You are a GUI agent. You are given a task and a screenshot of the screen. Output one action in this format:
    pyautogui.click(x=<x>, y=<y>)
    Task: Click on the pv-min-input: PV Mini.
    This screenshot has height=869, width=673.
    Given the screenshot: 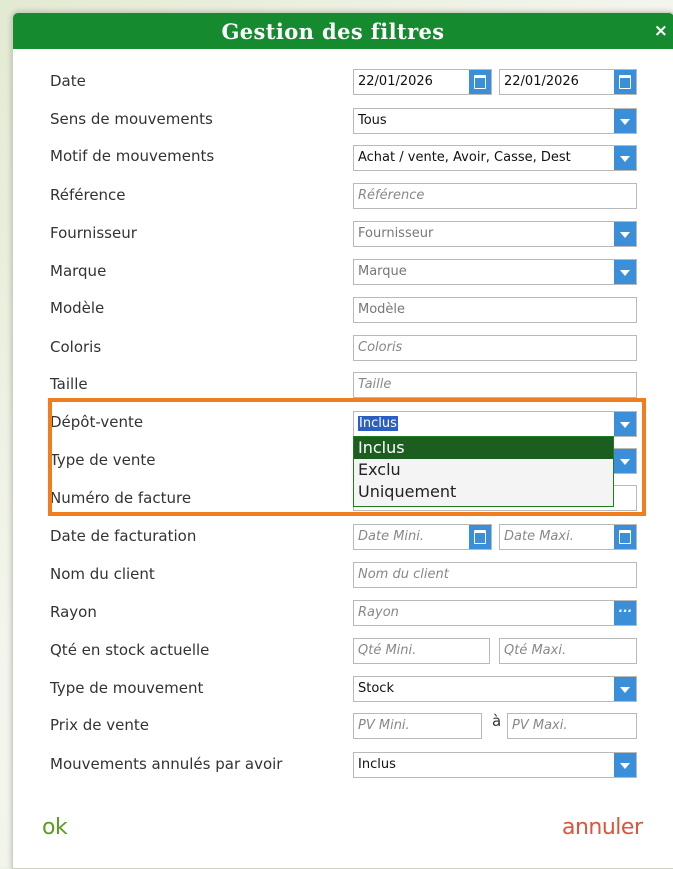 What is the action you would take?
    pyautogui.click(x=417, y=726)
    